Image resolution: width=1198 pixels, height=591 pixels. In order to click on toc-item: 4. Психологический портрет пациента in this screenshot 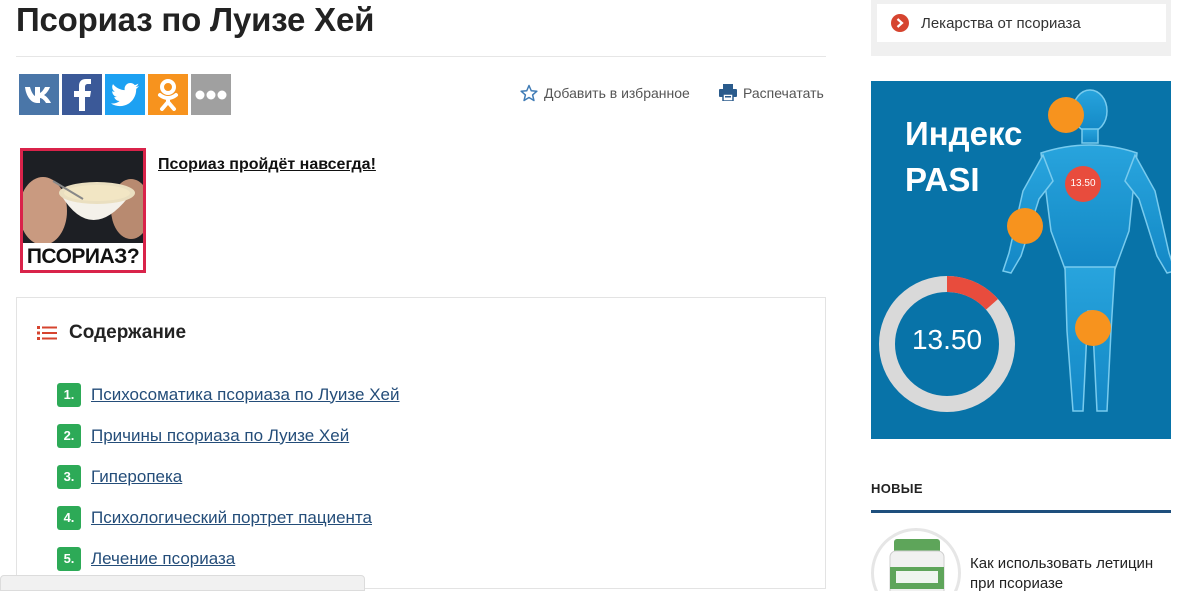, I will do `click(228, 517)`.